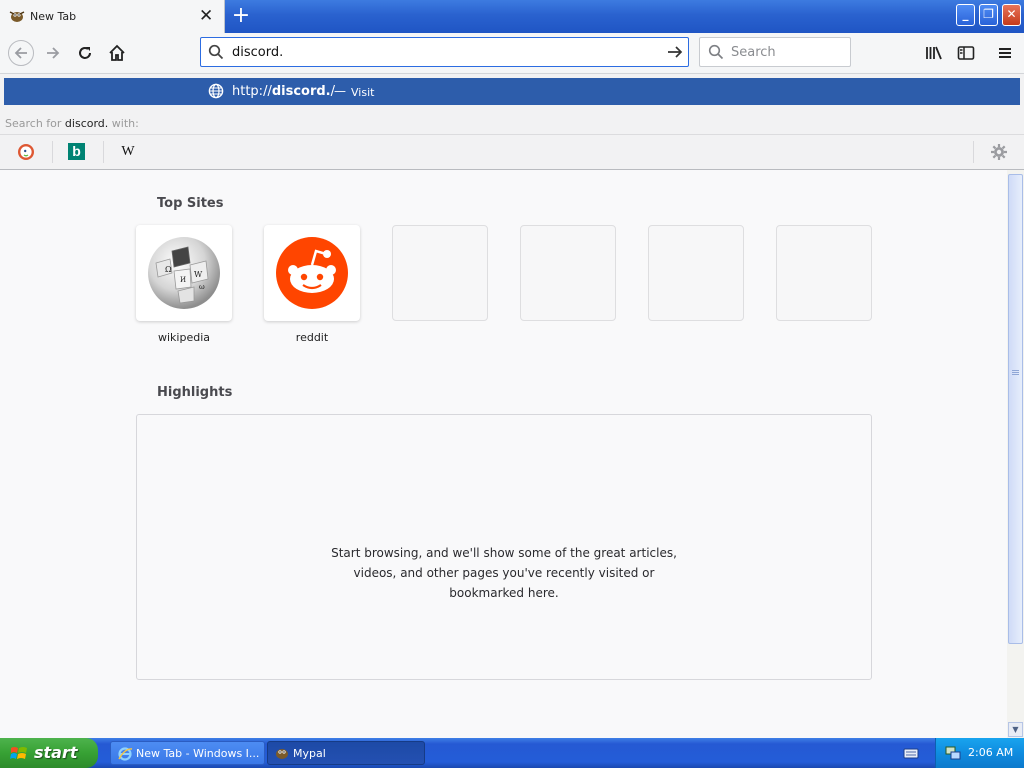 This screenshot has height=768, width=1024. I want to click on navigation-toolbar: discord. Search, so click(512, 53).